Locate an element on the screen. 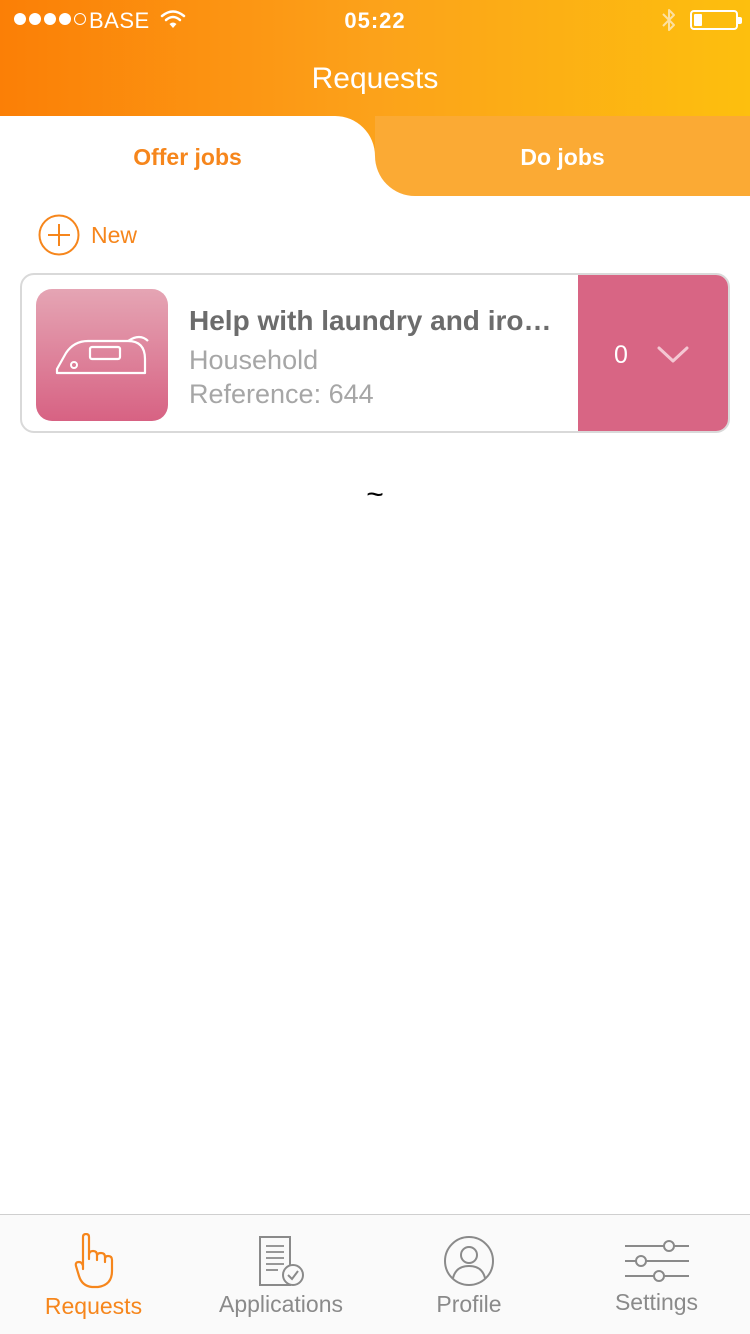  page-title: Requests is located at coordinates (375, 78).